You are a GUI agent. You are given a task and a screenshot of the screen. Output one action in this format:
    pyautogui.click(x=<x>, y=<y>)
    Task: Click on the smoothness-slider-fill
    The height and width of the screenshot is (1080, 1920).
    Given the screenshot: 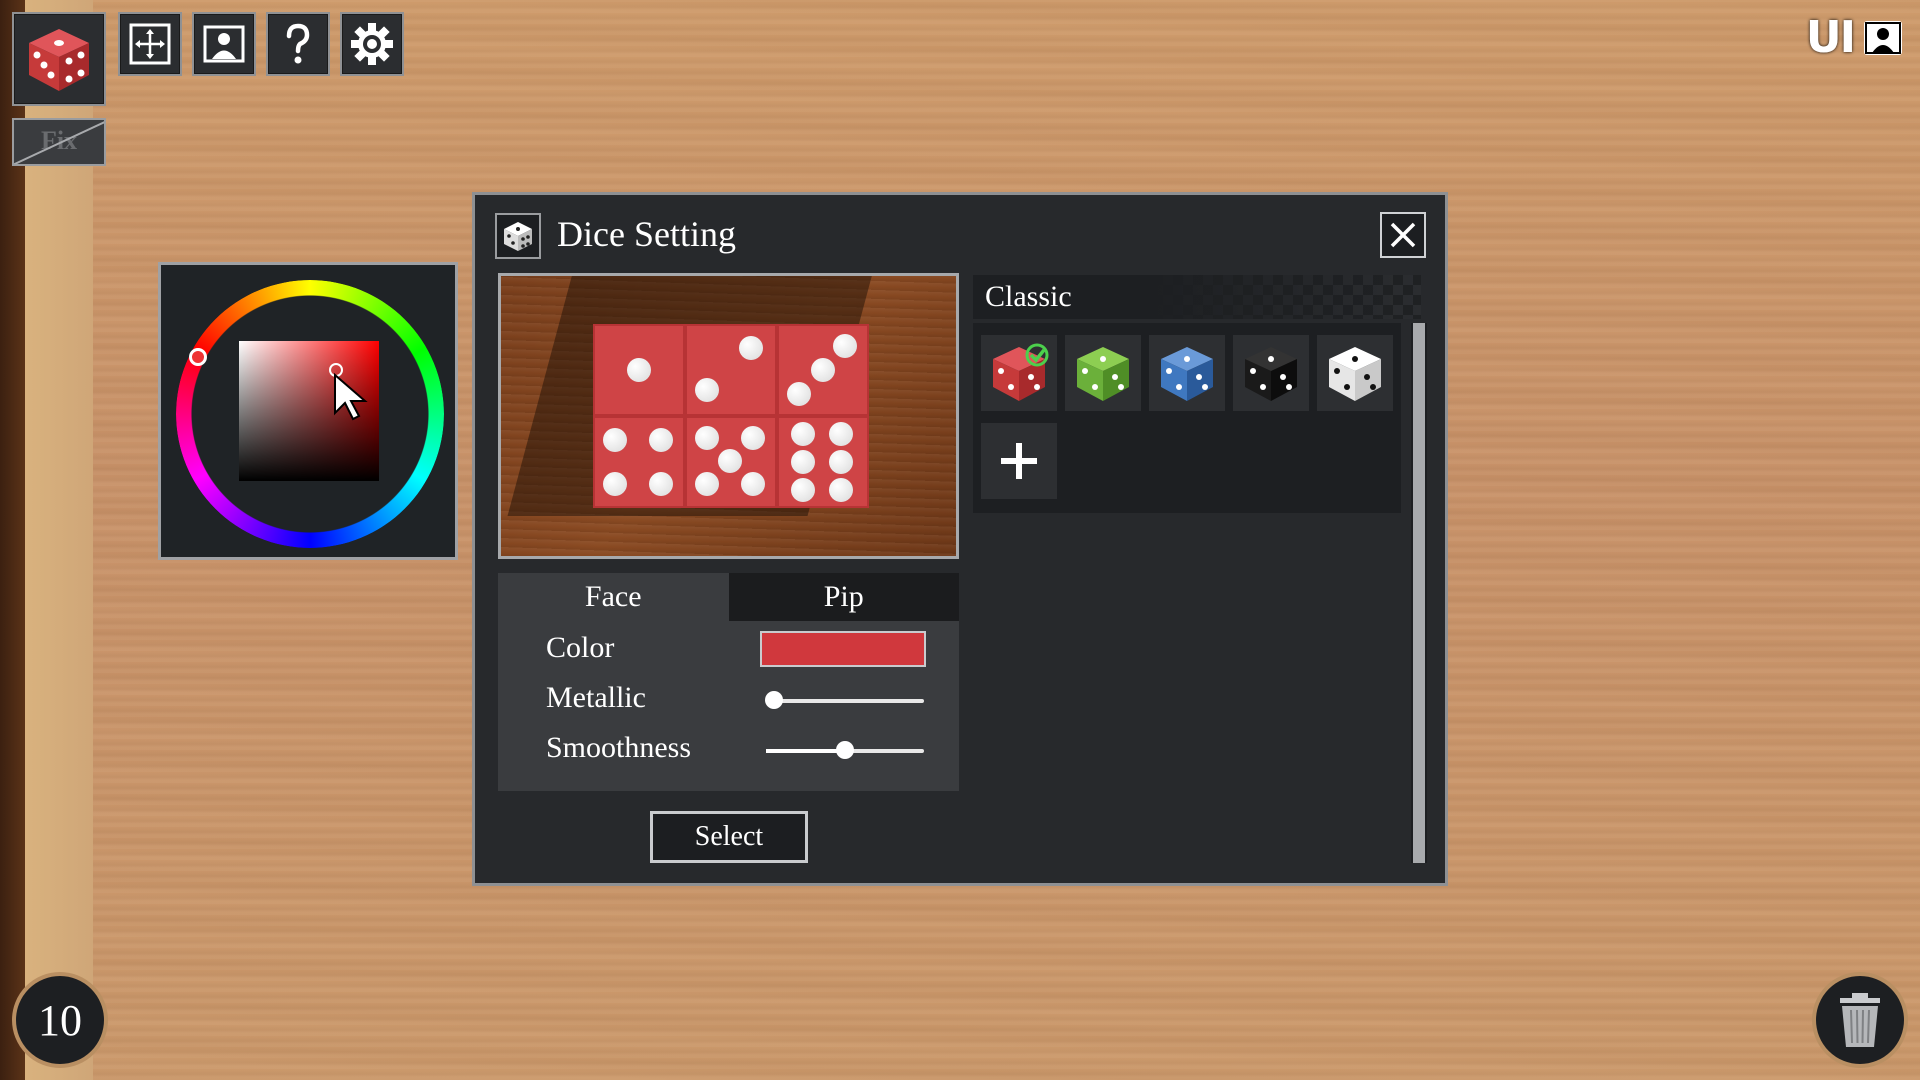 What is the action you would take?
    pyautogui.click(x=805, y=751)
    